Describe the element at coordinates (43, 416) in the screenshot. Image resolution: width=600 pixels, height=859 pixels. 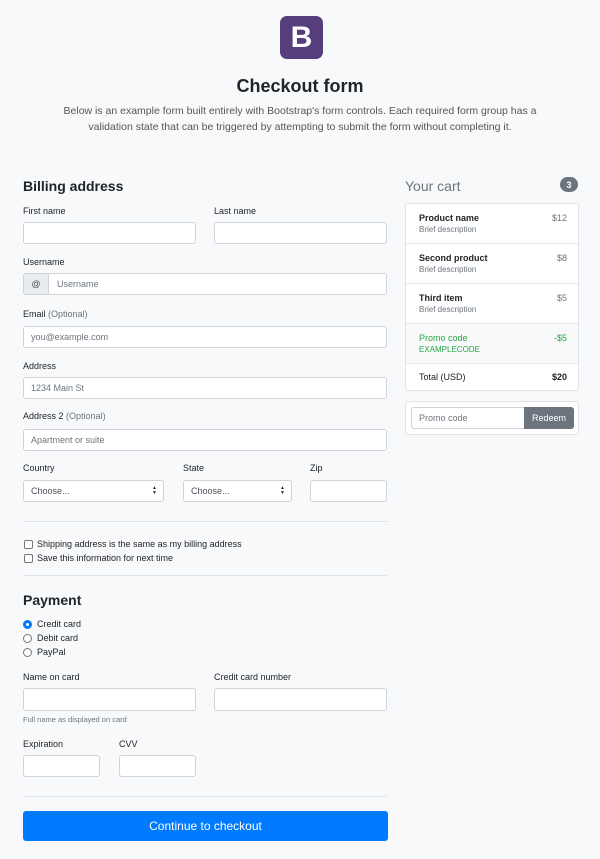
I see `address2-label-text: Address 2` at that location.